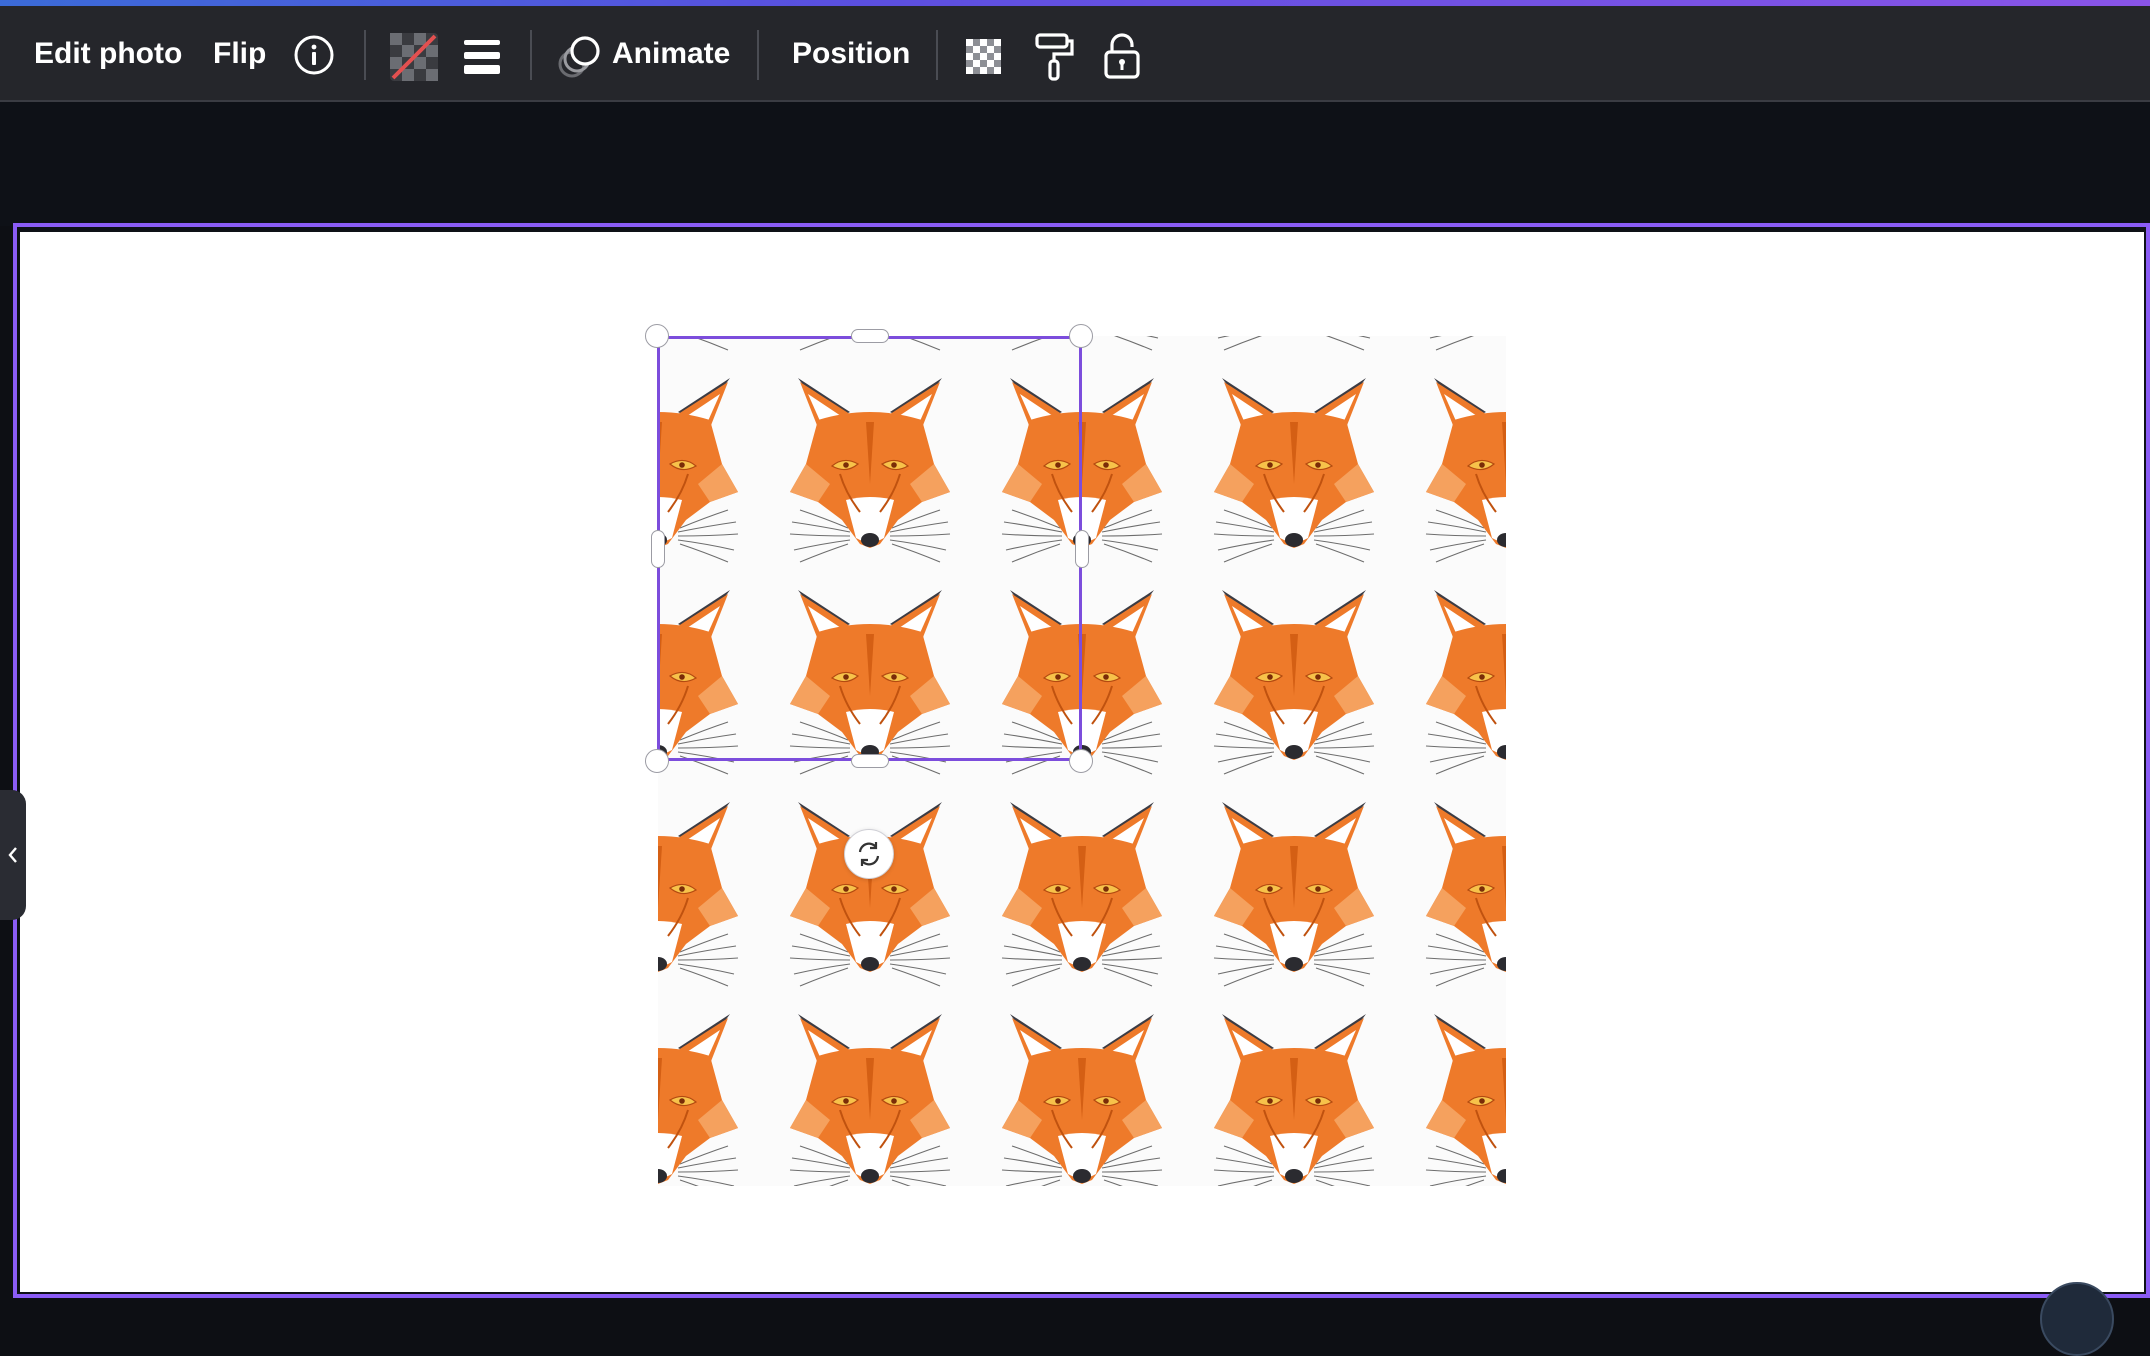 The image size is (2150, 1356). Describe the element at coordinates (1075, 164) in the screenshot. I see `workspace-background` at that location.